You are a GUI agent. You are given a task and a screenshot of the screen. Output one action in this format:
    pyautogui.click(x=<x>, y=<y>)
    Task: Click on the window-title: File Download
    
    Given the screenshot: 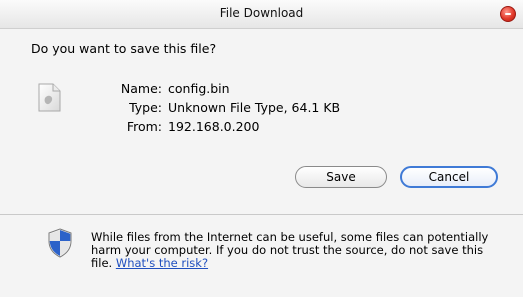 What is the action you would take?
    pyautogui.click(x=261, y=13)
    